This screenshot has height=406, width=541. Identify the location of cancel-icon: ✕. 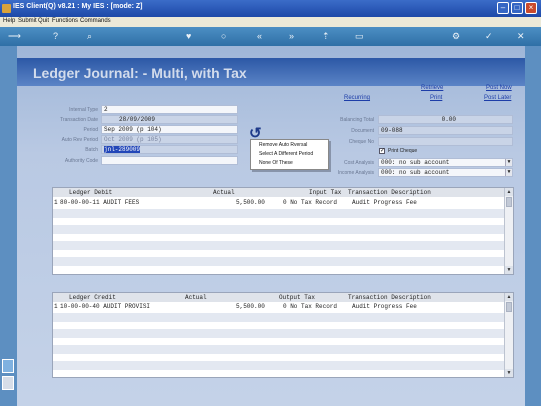
(521, 36).